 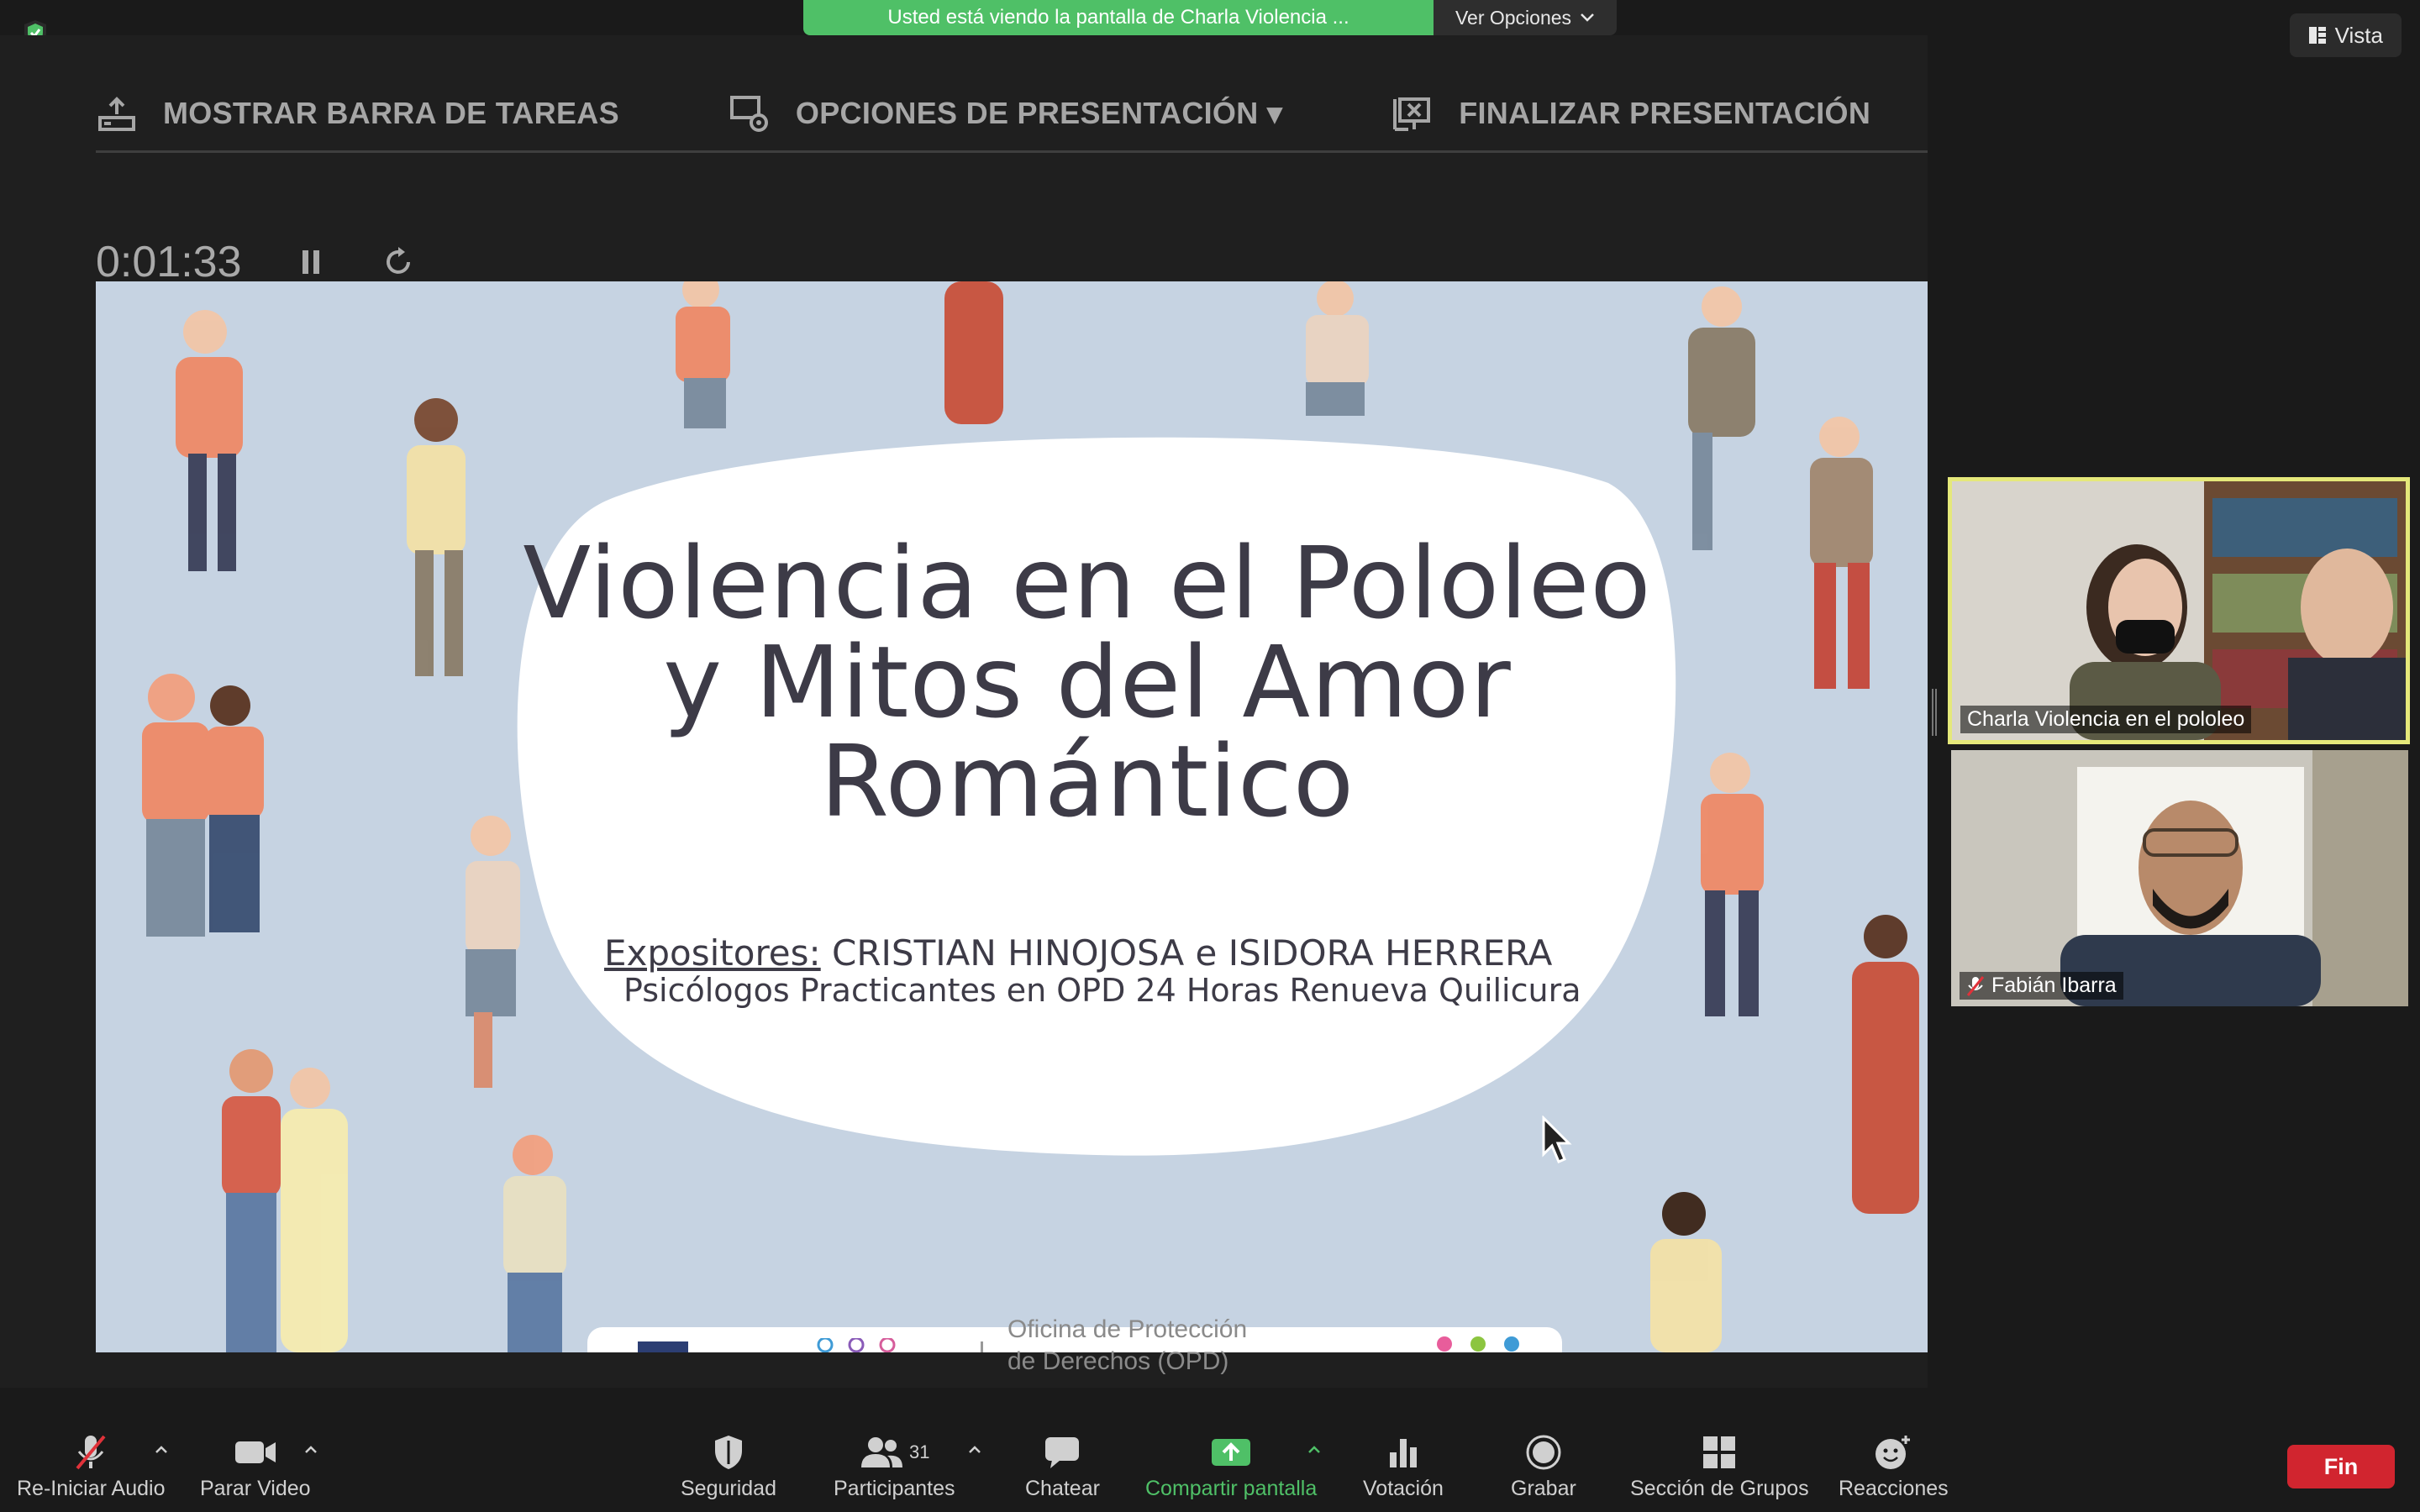 What do you see at coordinates (255, 1452) in the screenshot?
I see `video-camera-icon` at bounding box center [255, 1452].